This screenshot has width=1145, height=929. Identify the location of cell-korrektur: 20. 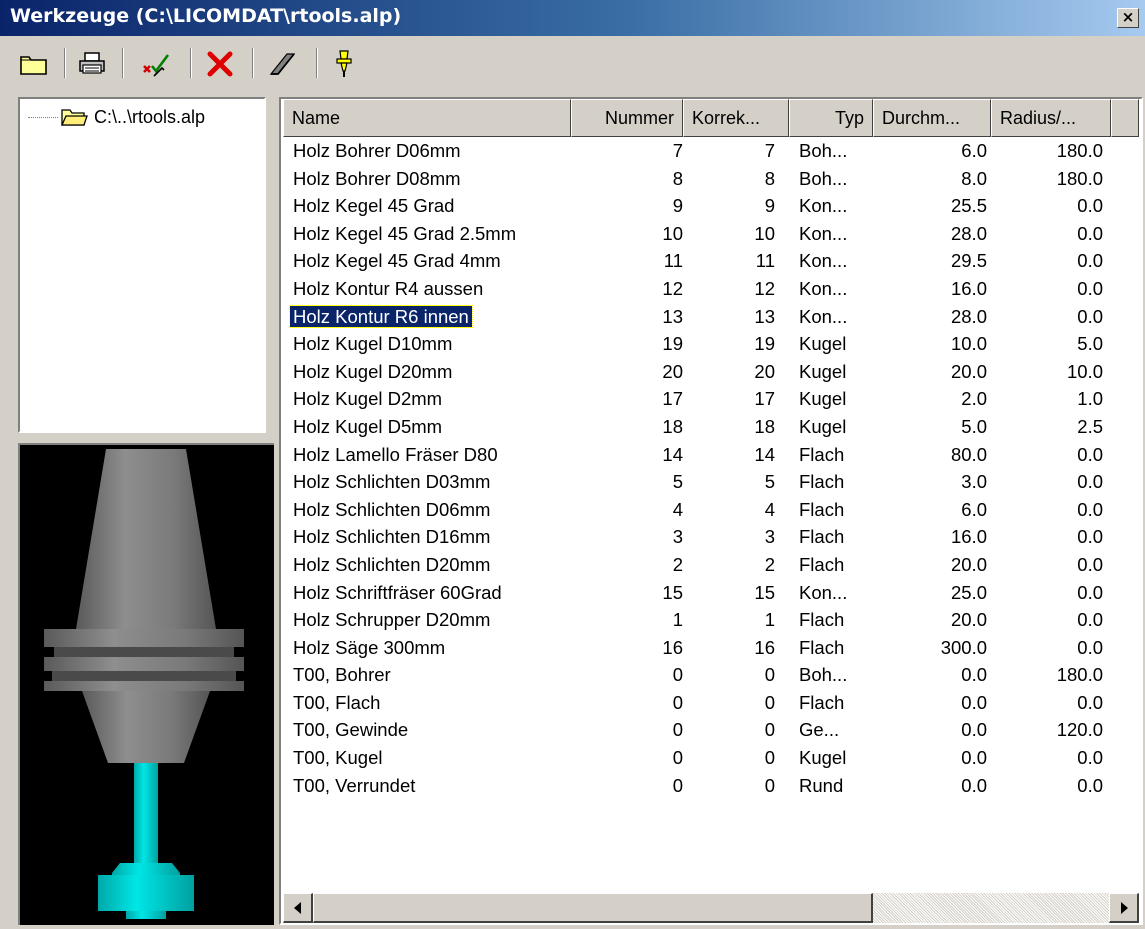
(731, 372).